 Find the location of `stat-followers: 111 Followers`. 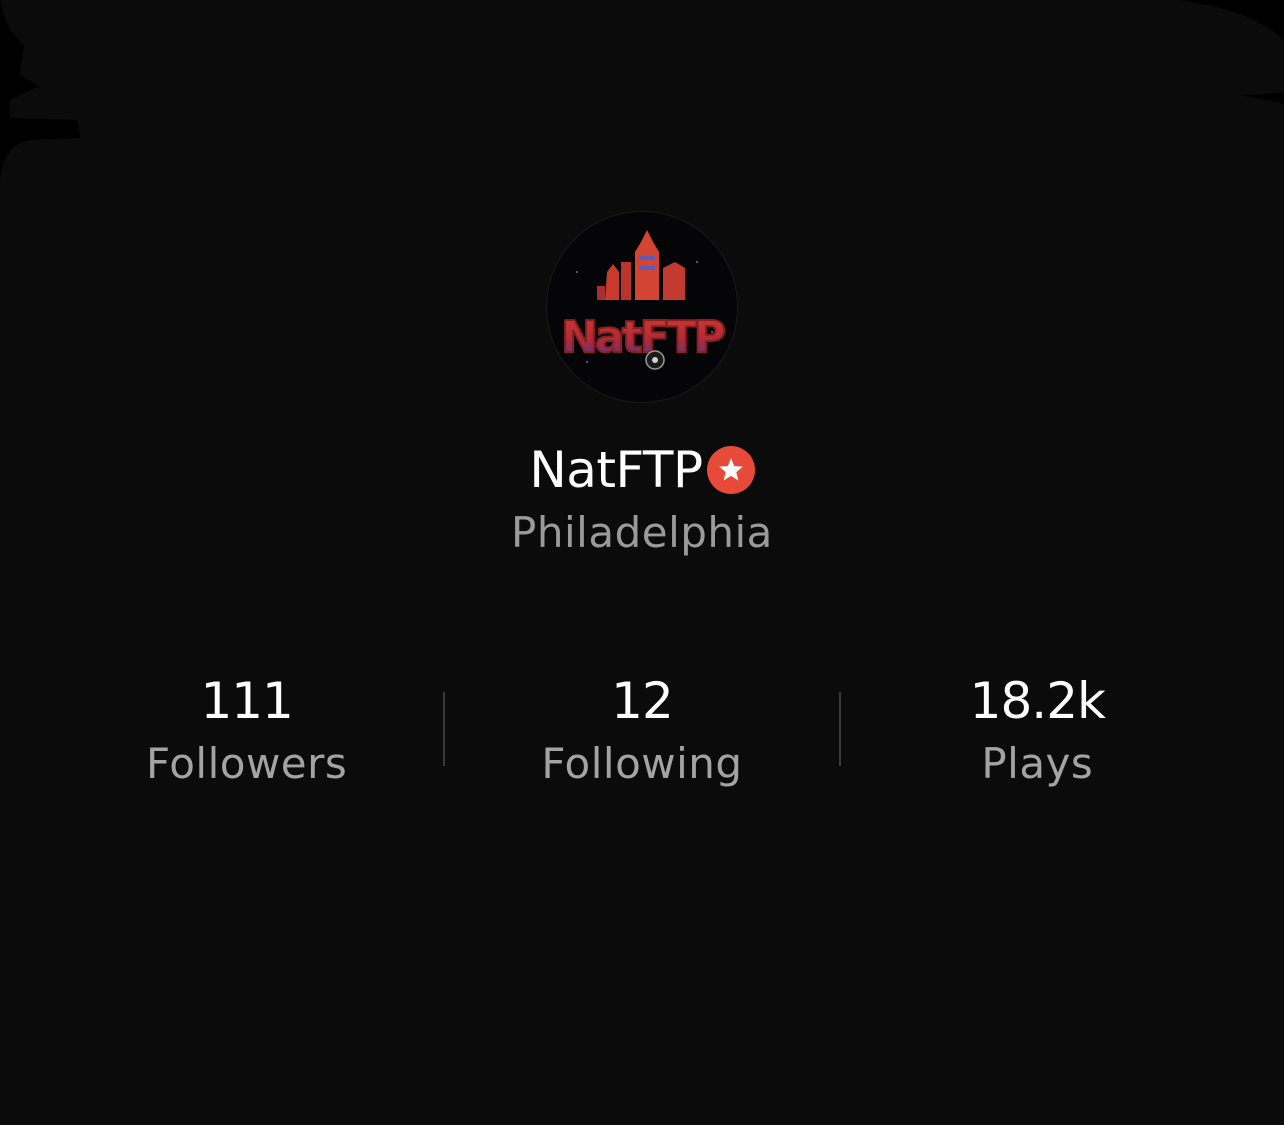

stat-followers: 111 Followers is located at coordinates (246, 730).